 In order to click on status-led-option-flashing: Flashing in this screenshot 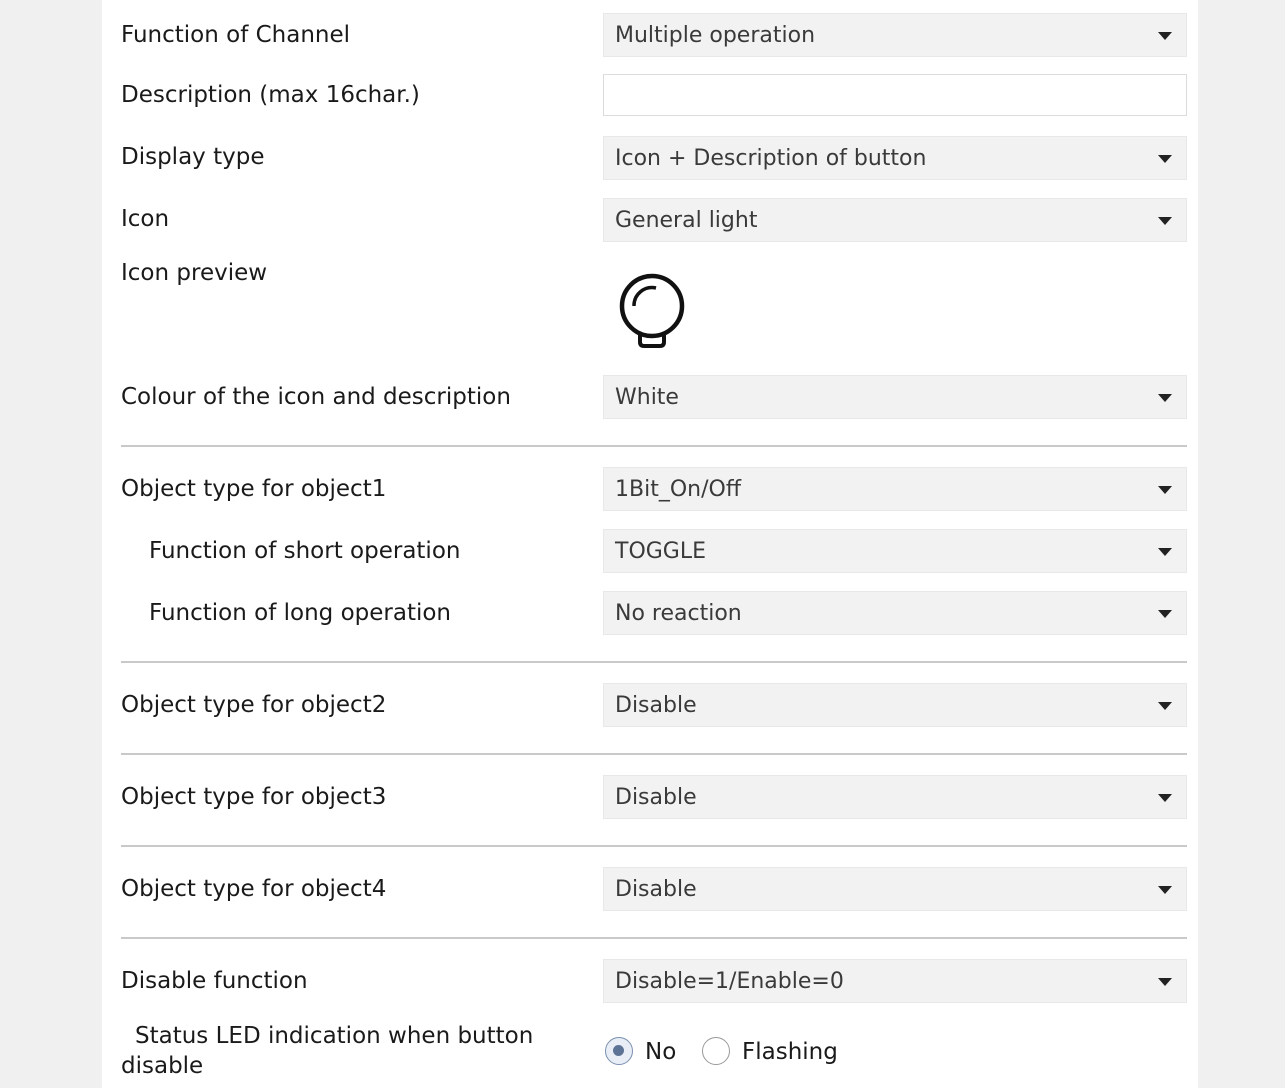, I will do `click(775, 1052)`.